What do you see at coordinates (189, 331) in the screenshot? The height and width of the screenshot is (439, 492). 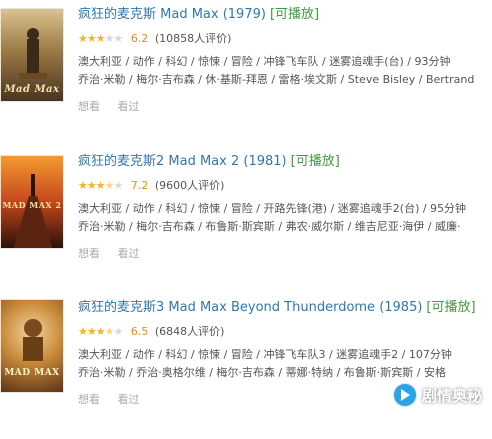 I see `rating-count: (6848人评价)` at bounding box center [189, 331].